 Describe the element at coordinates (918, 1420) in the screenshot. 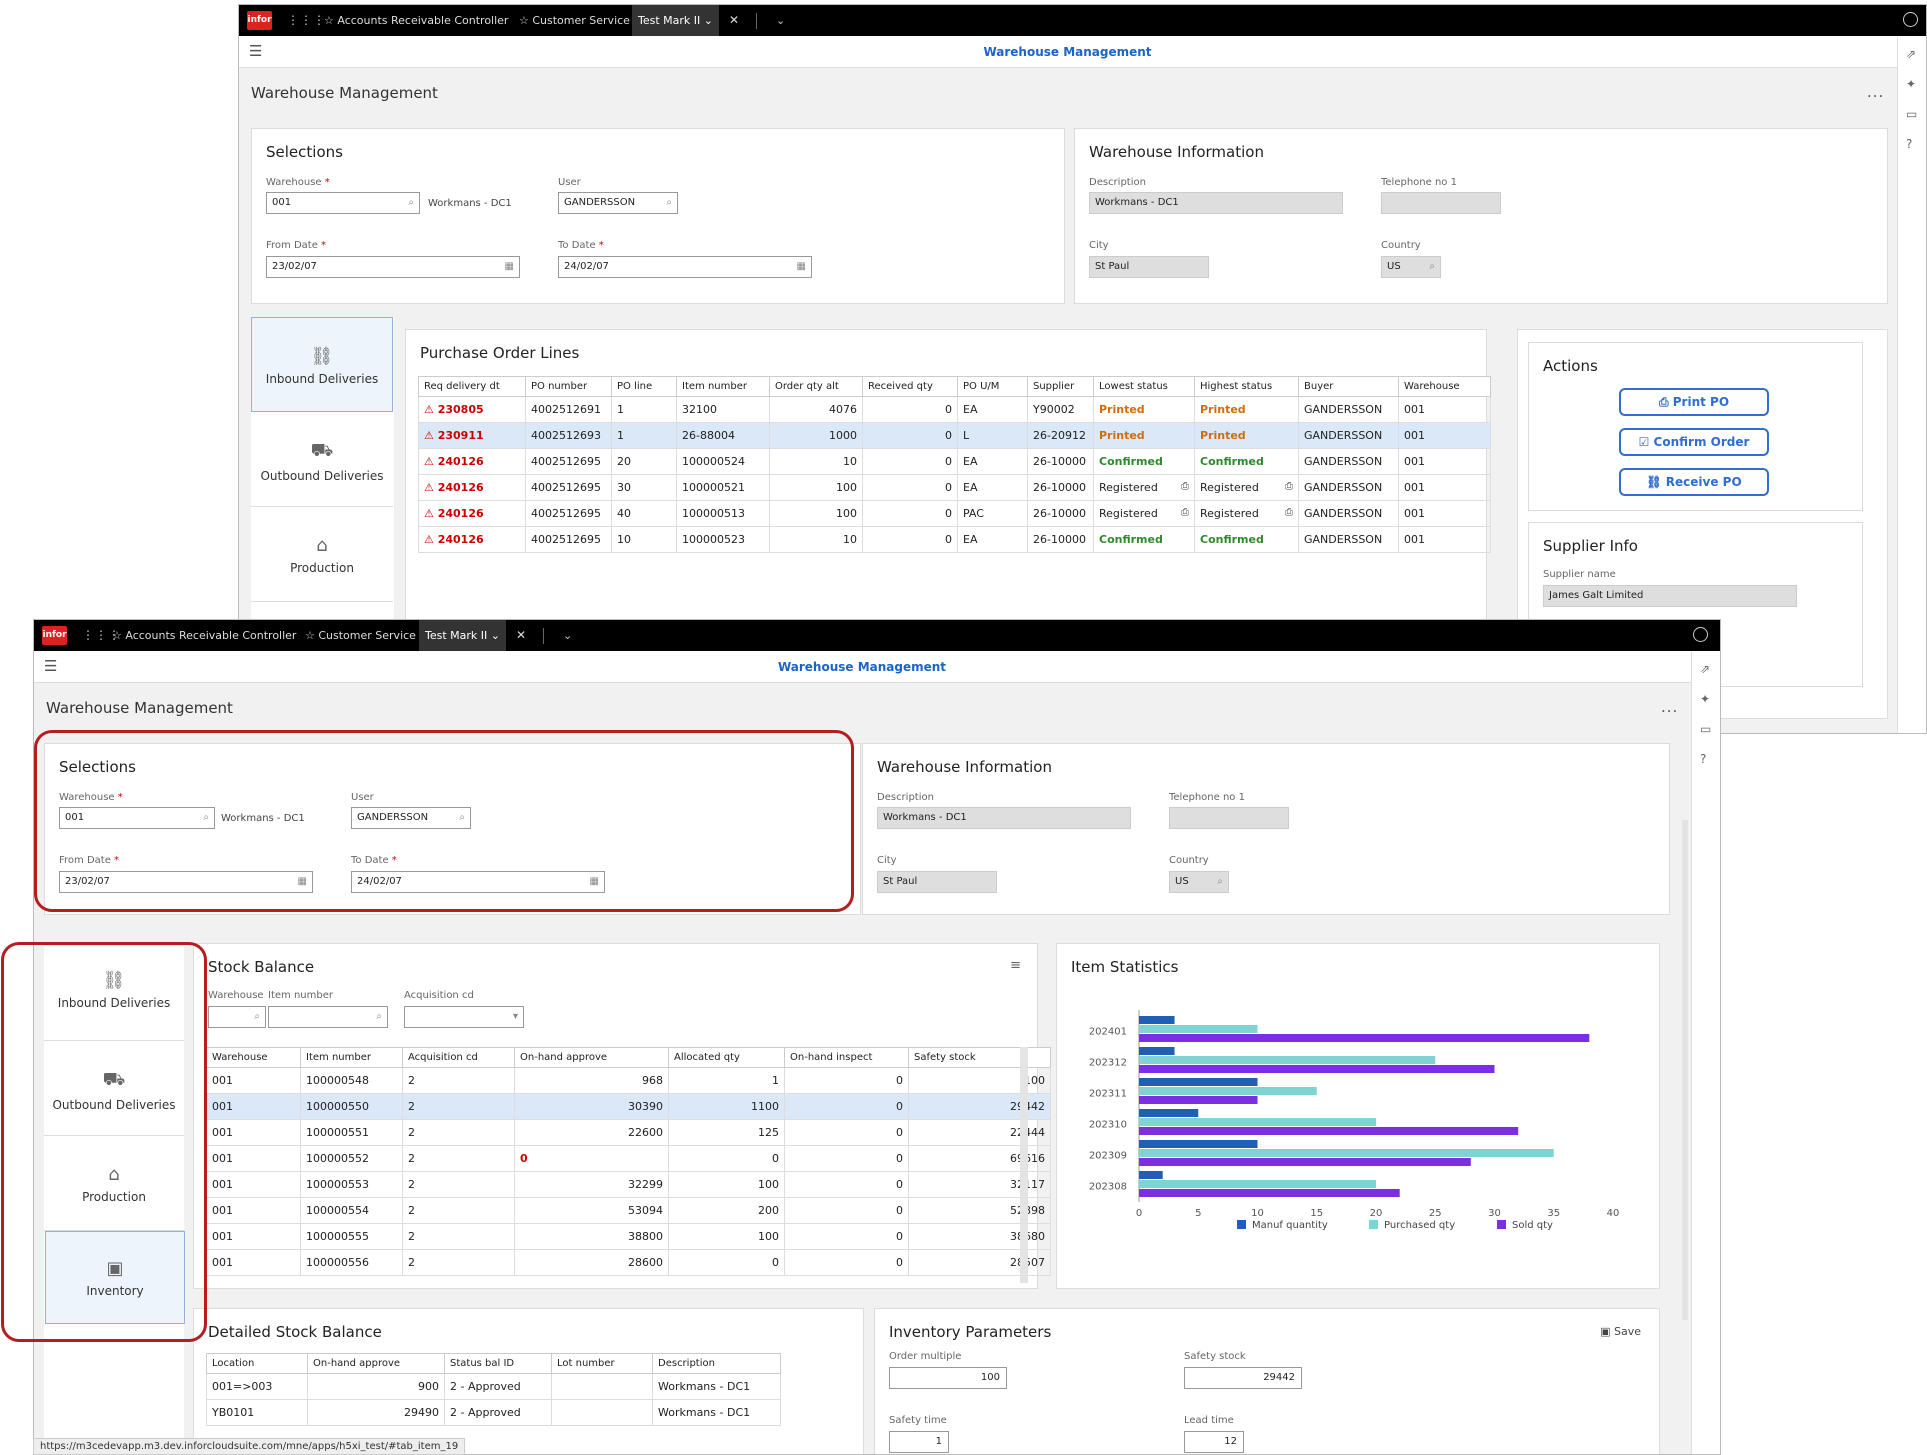

I see `safety-time-label: Safety time` at that location.